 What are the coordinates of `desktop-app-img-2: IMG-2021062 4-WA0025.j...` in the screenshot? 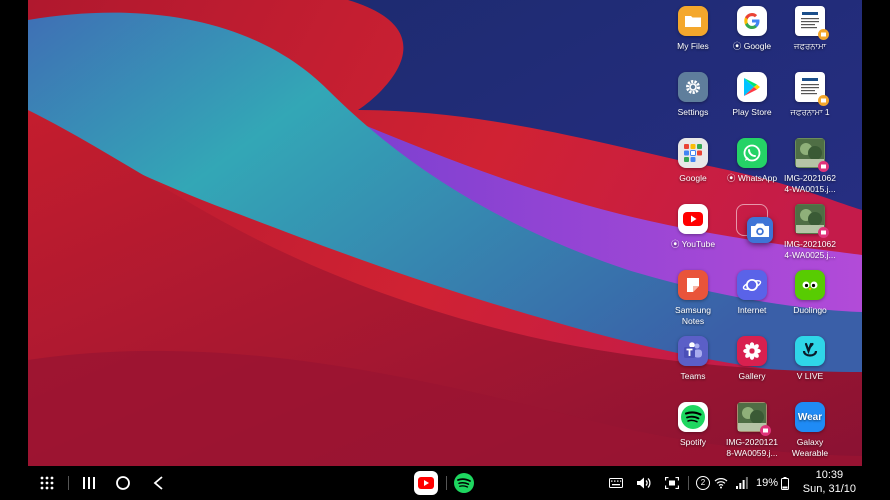 It's located at (810, 232).